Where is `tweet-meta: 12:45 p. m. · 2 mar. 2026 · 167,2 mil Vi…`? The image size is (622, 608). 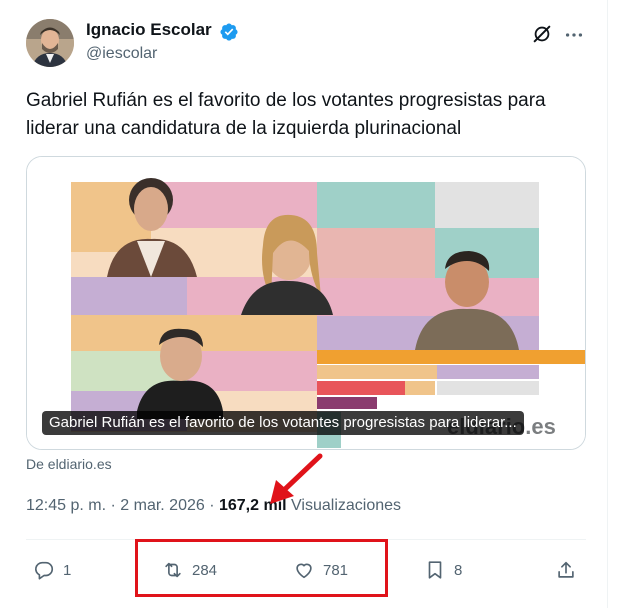 tweet-meta: 12:45 p. m. · 2 mar. 2026 · 167,2 mil Vi… is located at coordinates (213, 506).